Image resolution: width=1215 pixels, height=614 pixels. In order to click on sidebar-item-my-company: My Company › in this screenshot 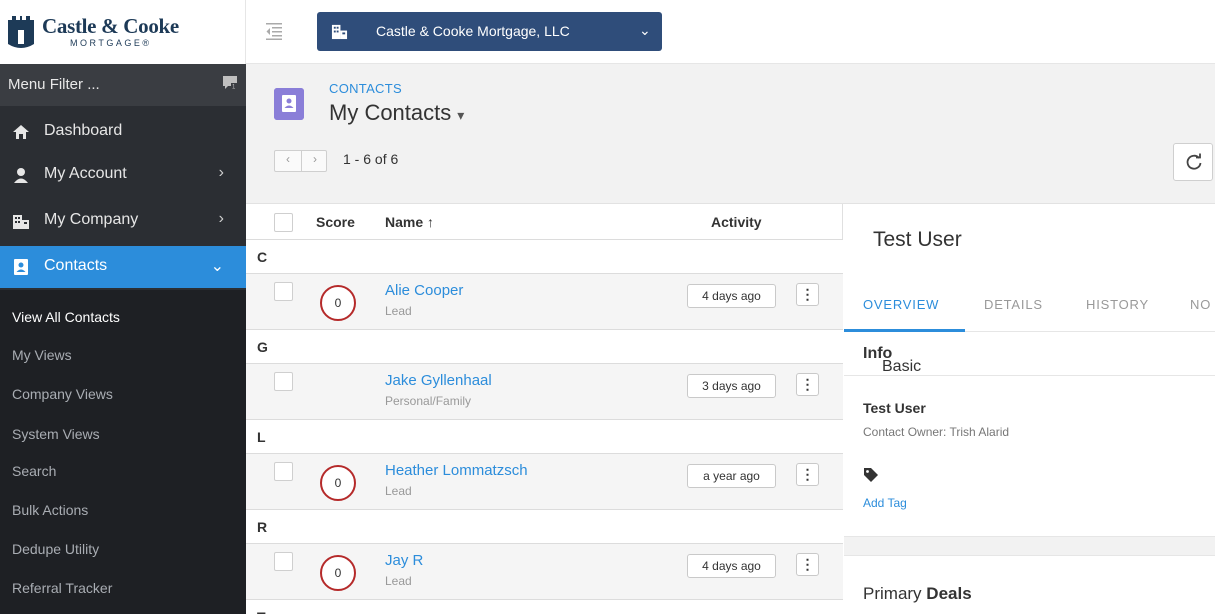, I will do `click(123, 221)`.